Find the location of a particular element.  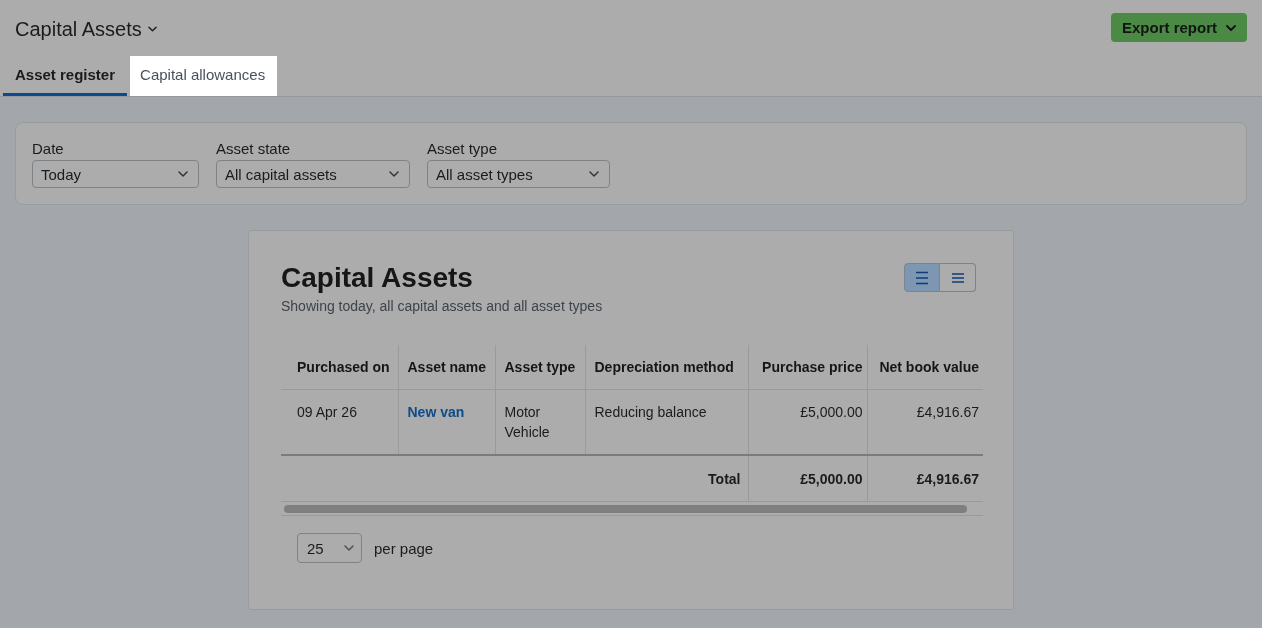

total-cell: £4,916.67 is located at coordinates (925, 478).